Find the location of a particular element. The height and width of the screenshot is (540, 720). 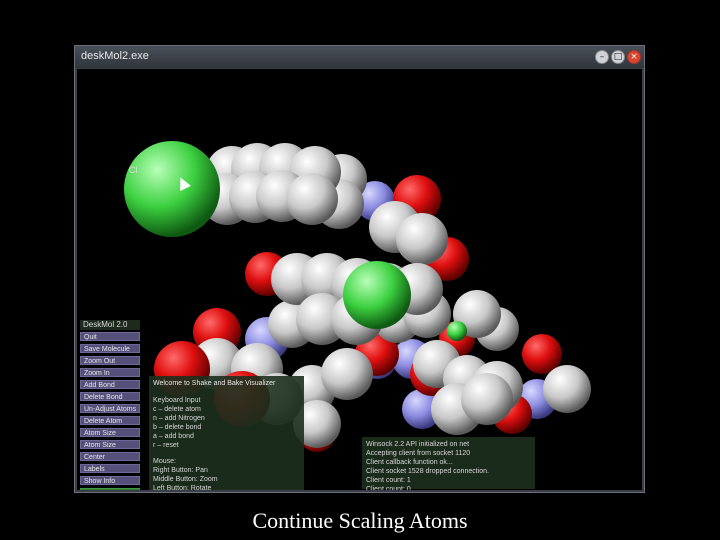

menu-item-add-bond: Add Bond is located at coordinates (110, 384).